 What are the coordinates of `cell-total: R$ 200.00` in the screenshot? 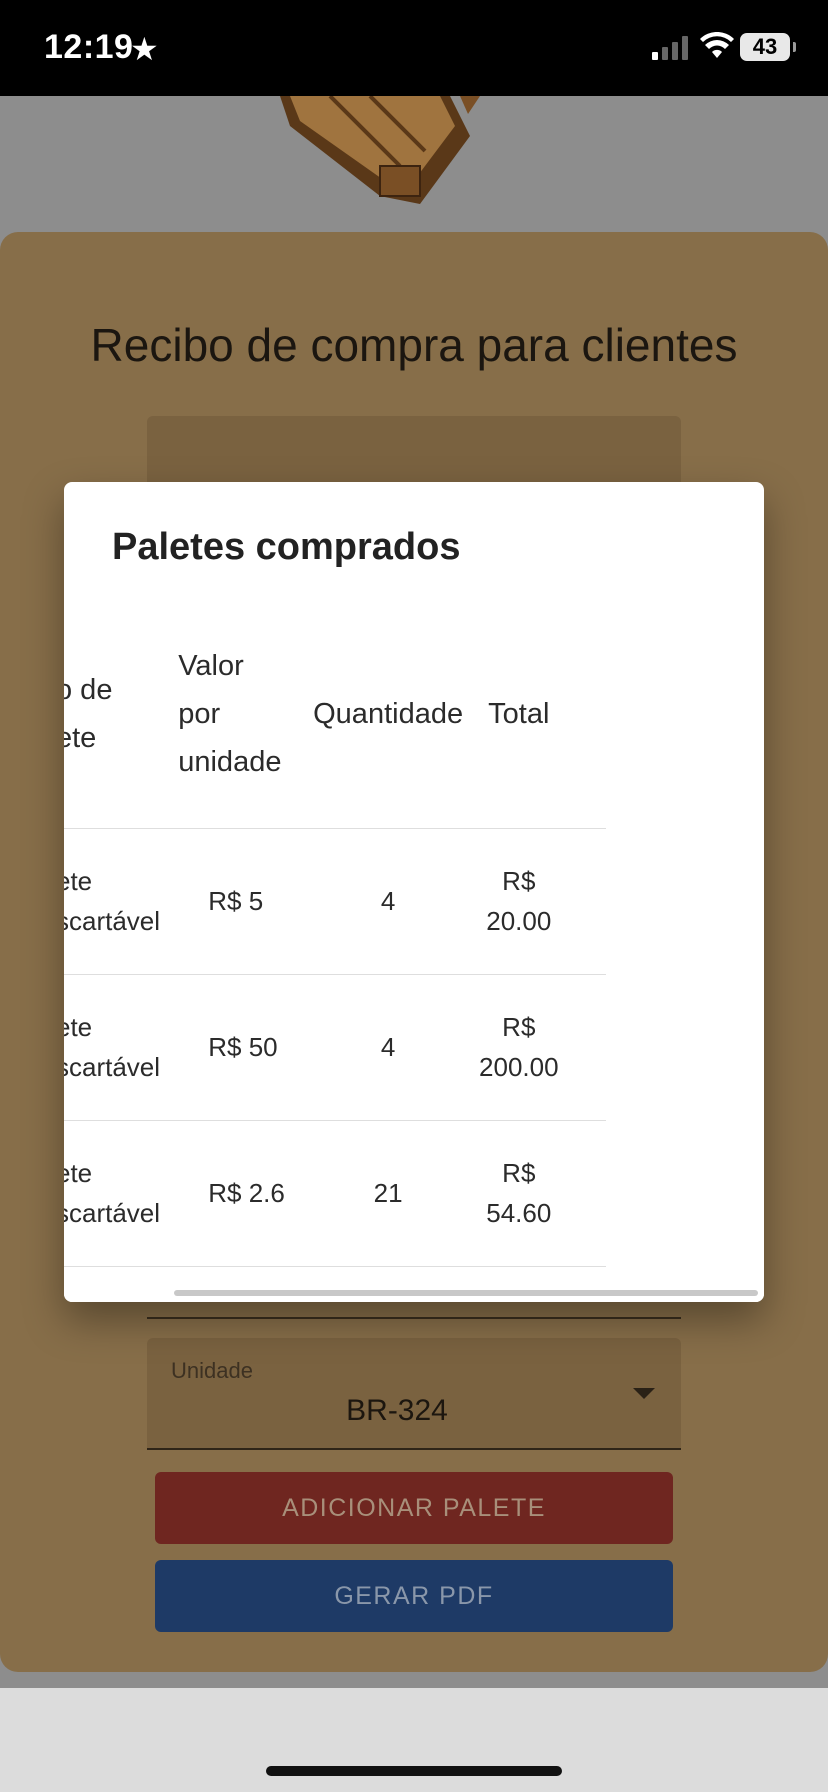 It's located at (537, 1046).